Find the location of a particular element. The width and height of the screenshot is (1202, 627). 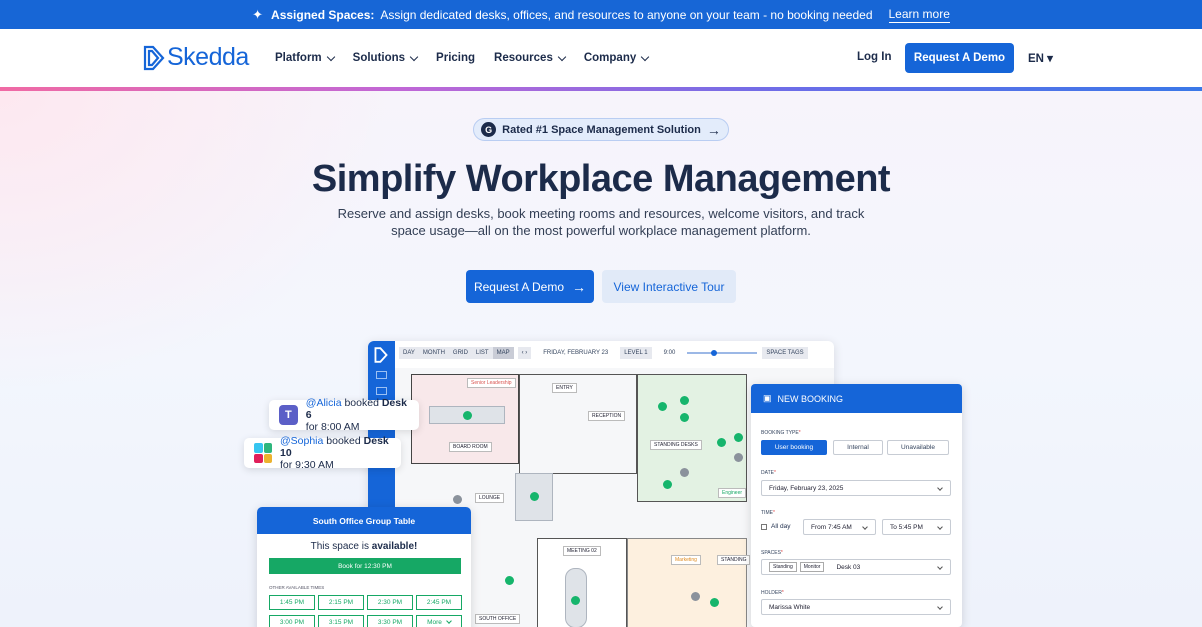

user-booking-option: User booking is located at coordinates (794, 447).